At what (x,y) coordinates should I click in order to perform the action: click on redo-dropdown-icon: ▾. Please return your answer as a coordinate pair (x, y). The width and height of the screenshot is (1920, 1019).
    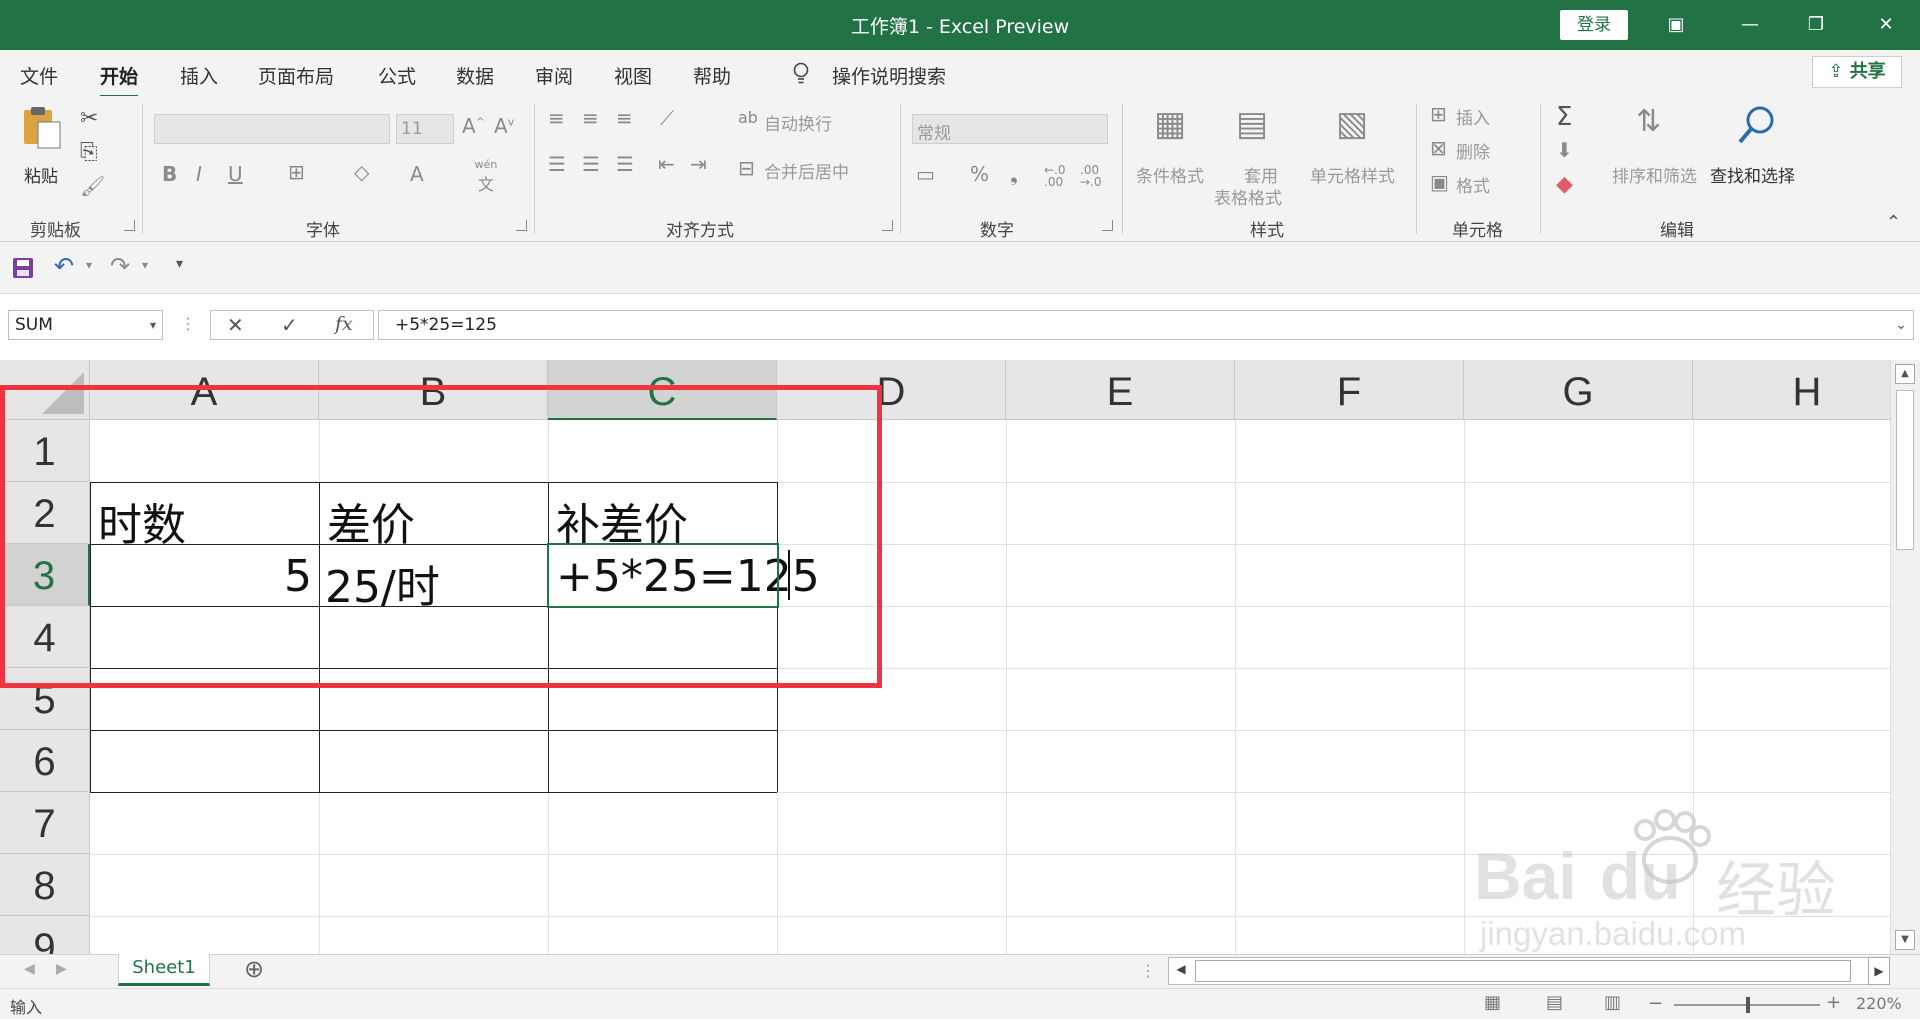
    Looking at the image, I should click on (145, 265).